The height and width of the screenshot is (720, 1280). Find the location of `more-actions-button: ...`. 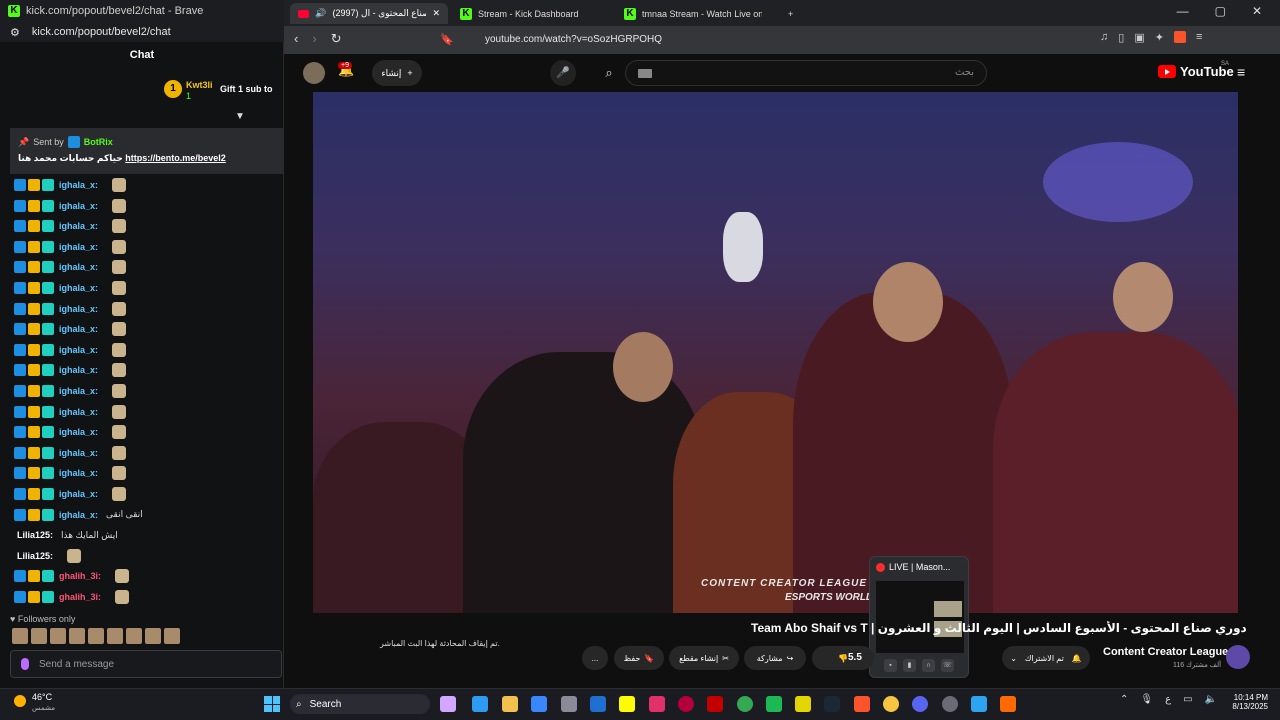

more-actions-button: ... is located at coordinates (595, 658).